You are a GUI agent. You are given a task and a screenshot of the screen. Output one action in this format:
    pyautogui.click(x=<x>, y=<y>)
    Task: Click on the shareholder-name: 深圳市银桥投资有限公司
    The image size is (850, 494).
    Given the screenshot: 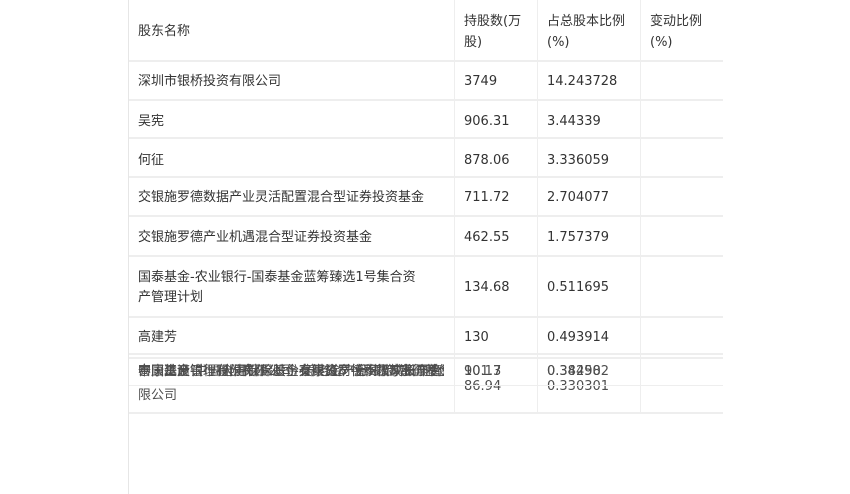 What is the action you would take?
    pyautogui.click(x=210, y=81)
    